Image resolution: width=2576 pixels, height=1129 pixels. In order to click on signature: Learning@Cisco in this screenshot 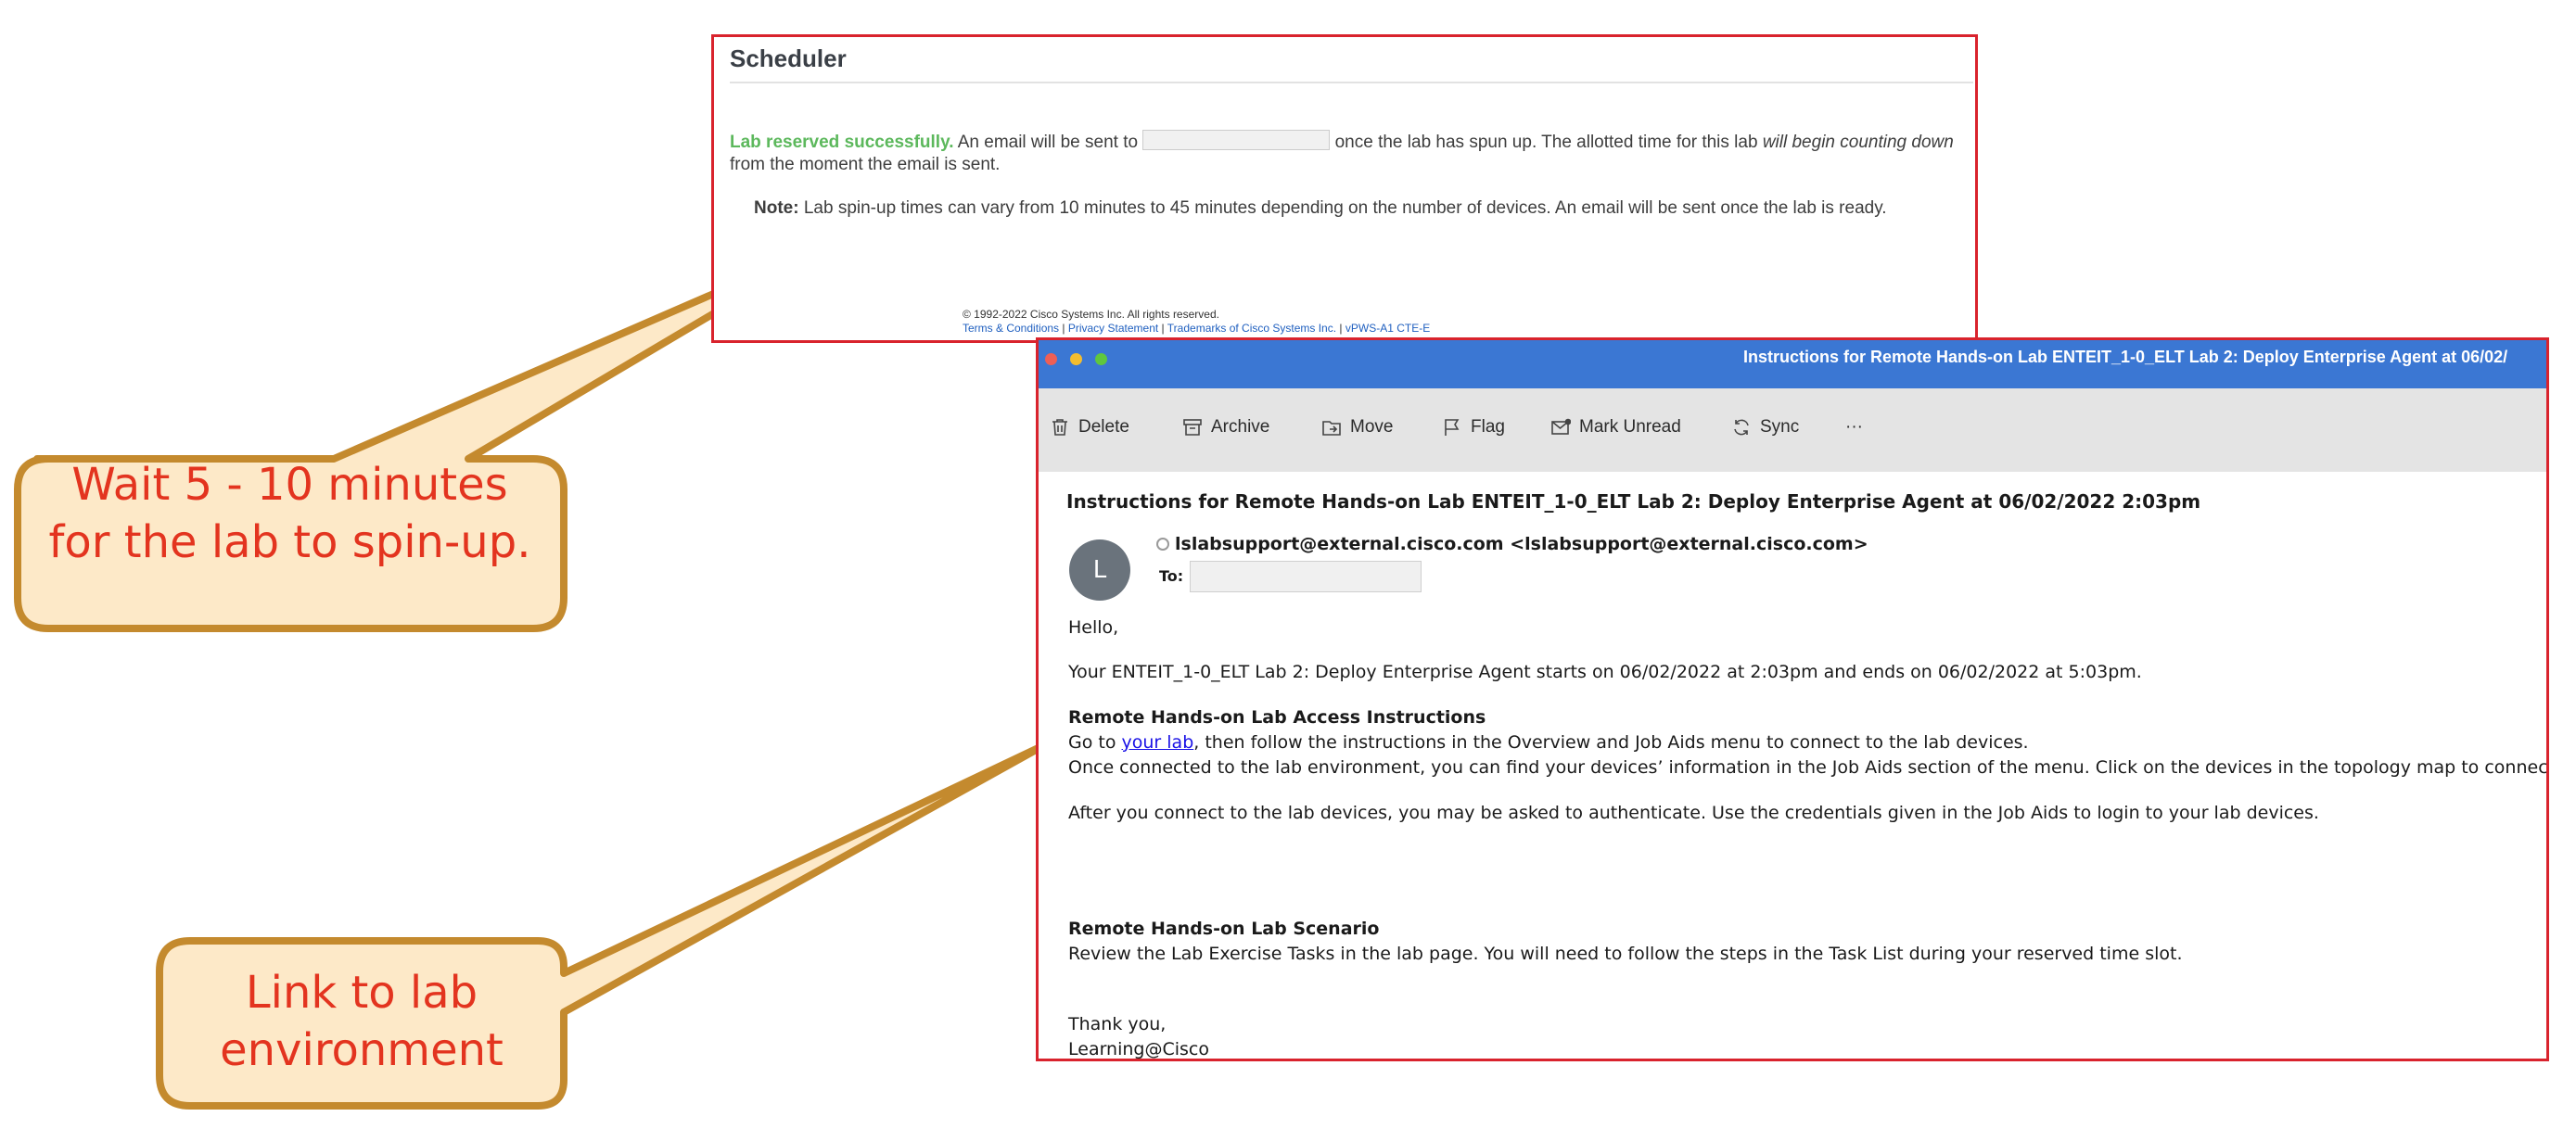, I will do `click(1138, 1049)`.